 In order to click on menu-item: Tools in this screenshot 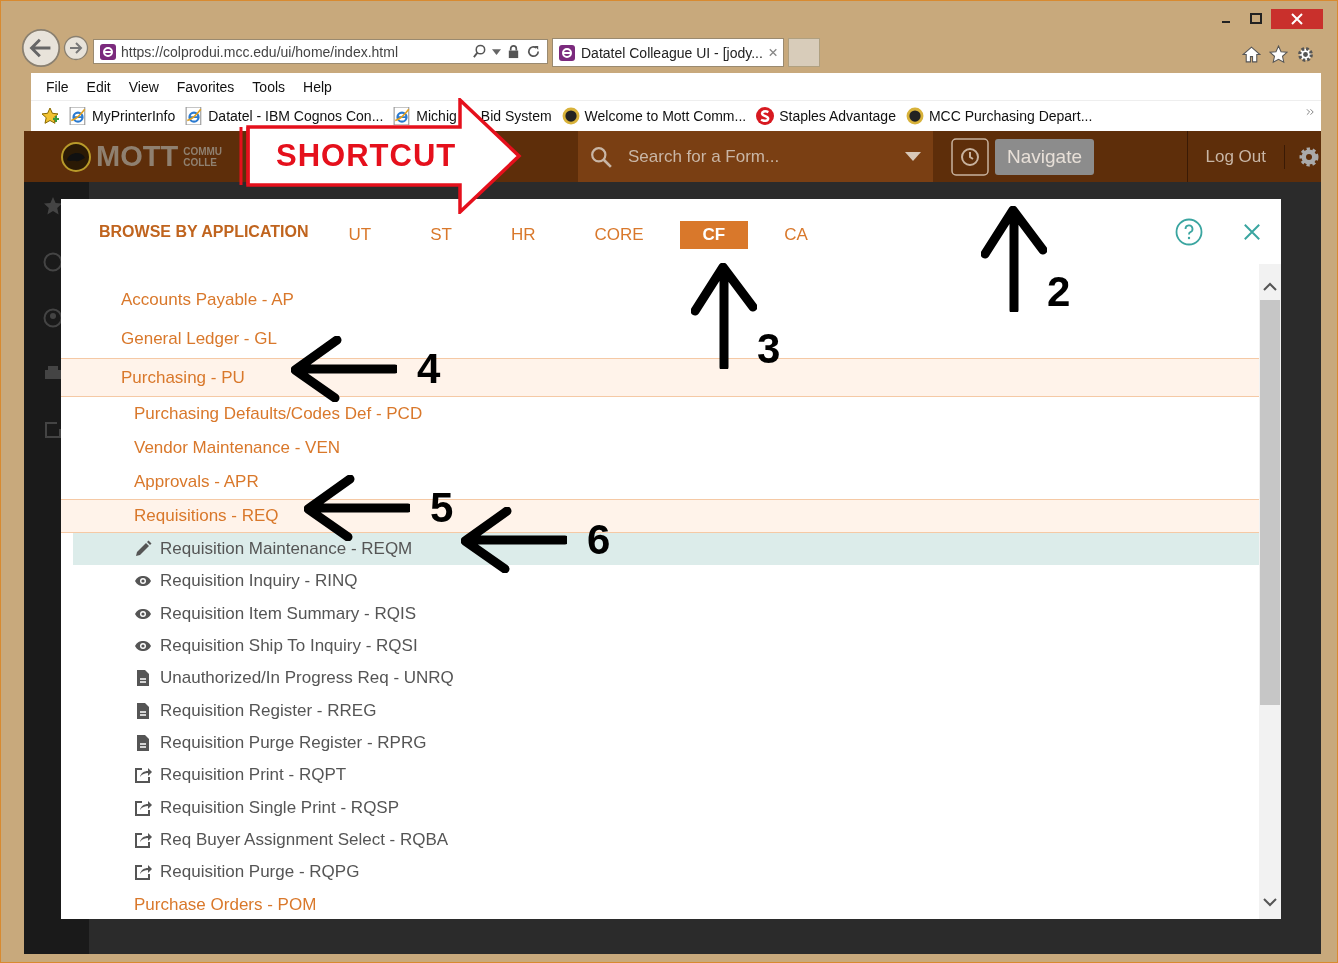, I will do `click(269, 86)`.